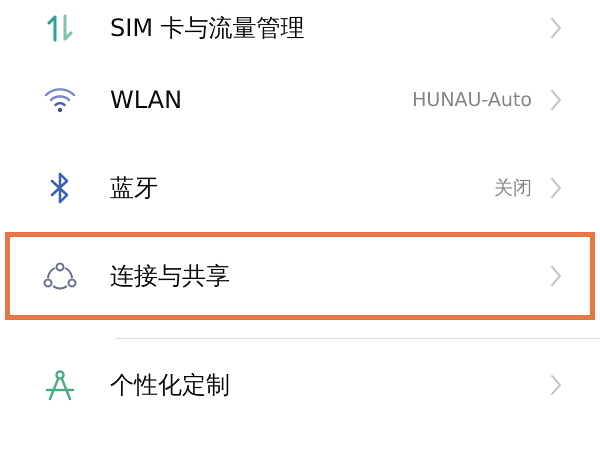  I want to click on row-label: WLAN, so click(147, 100).